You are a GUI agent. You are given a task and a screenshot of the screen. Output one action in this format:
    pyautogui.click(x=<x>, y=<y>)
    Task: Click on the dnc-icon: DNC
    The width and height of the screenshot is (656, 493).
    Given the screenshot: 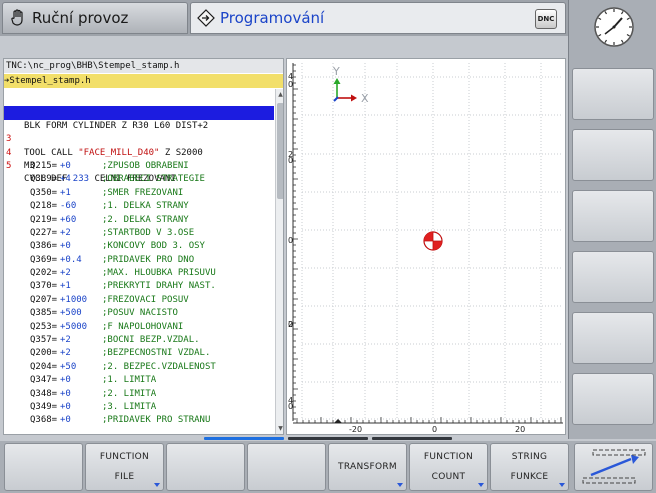 What is the action you would take?
    pyautogui.click(x=546, y=19)
    